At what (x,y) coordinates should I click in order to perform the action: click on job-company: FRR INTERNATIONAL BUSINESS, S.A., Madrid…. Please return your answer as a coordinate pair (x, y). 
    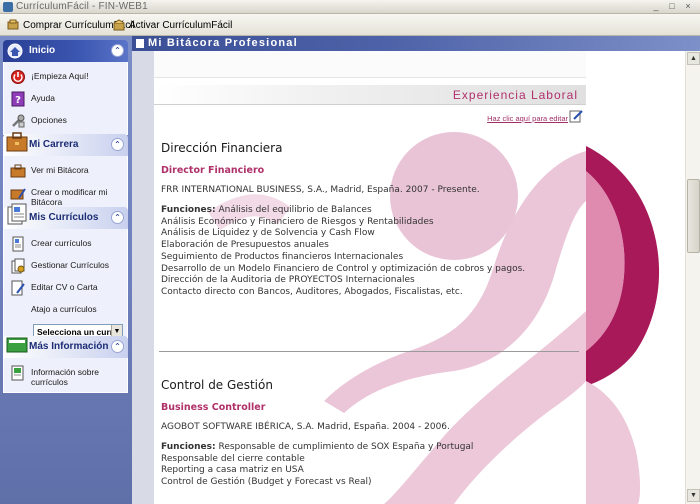
    Looking at the image, I should click on (320, 190).